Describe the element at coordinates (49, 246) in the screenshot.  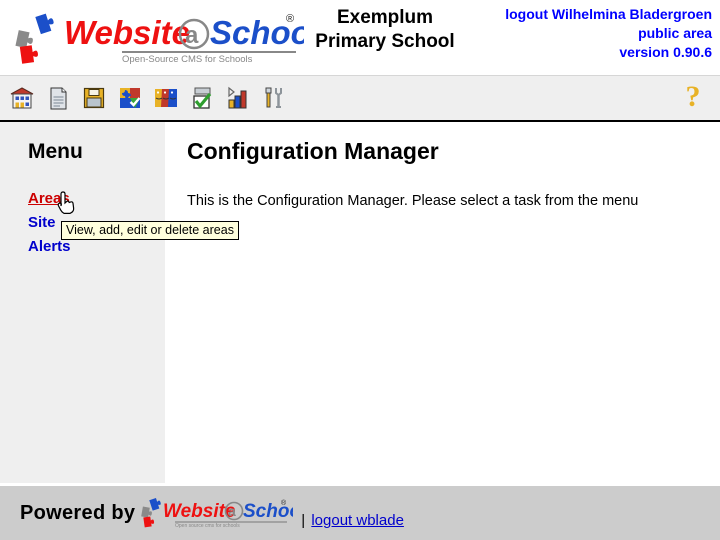
I see `sidebar-item-alerts: Alerts` at that location.